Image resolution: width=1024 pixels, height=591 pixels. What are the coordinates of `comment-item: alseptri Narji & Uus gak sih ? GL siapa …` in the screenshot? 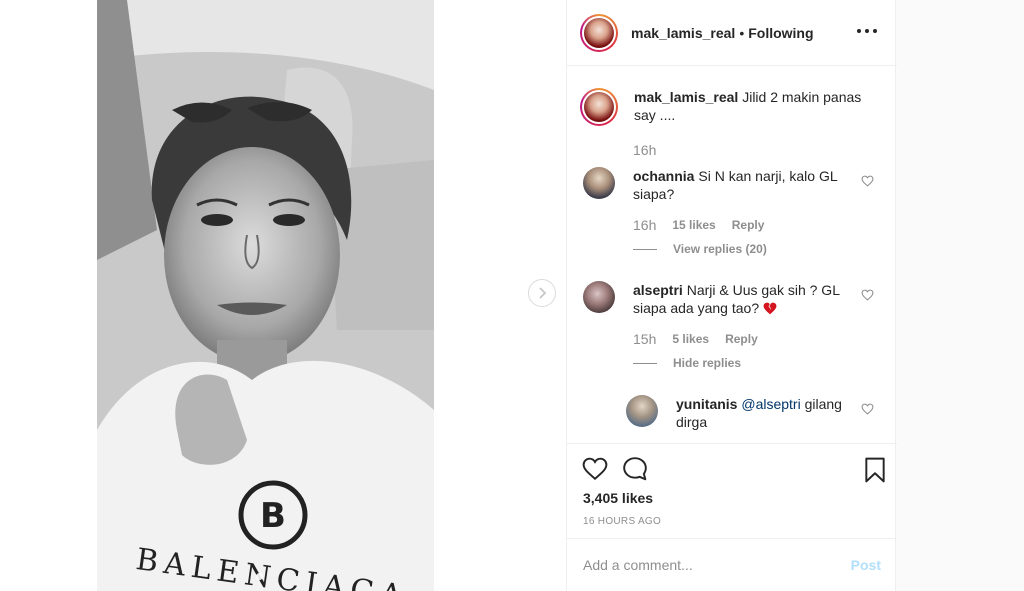 It's located at (733, 299).